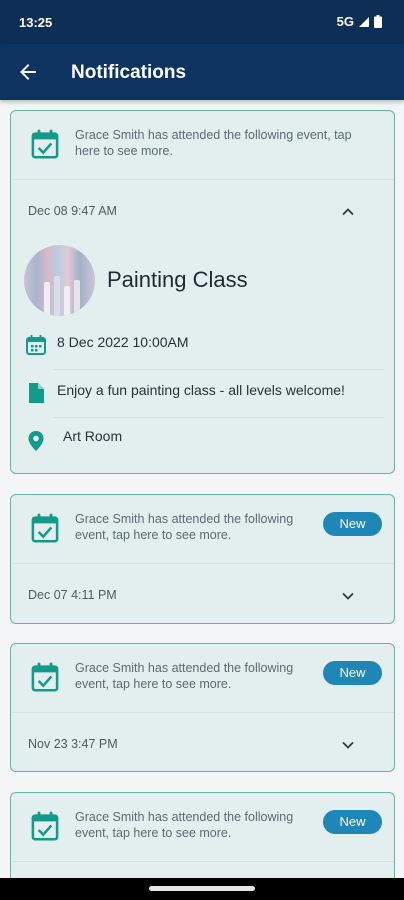 This screenshot has height=900, width=404. What do you see at coordinates (36, 393) in the screenshot?
I see `document-icon` at bounding box center [36, 393].